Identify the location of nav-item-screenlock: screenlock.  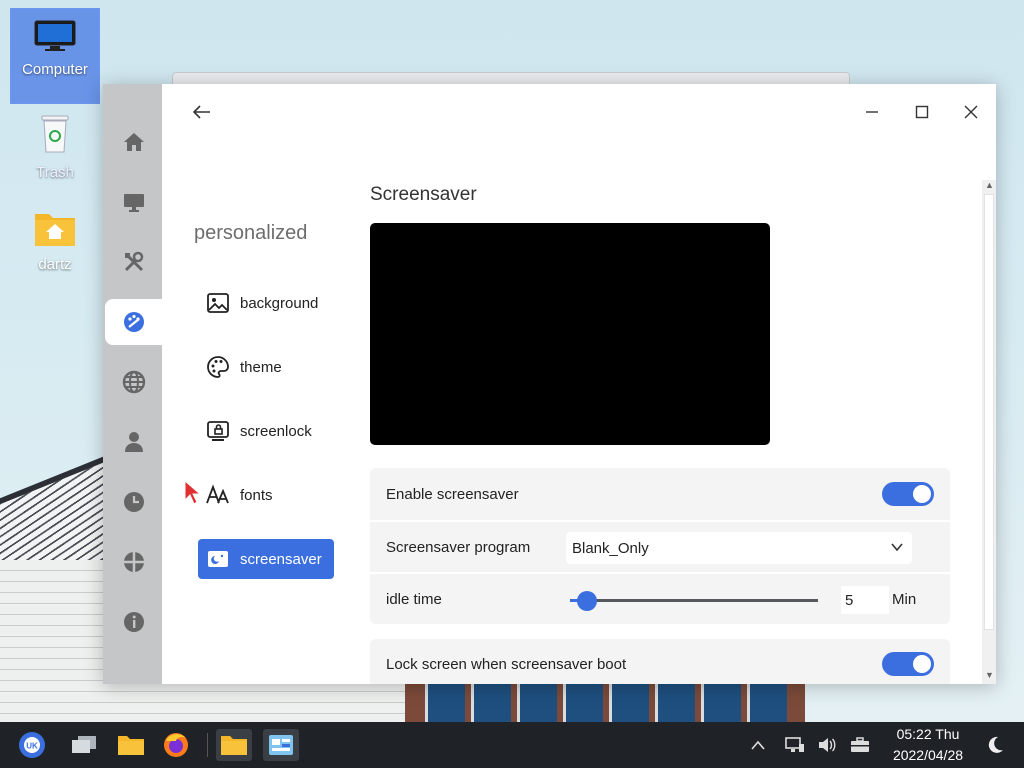
(266, 431).